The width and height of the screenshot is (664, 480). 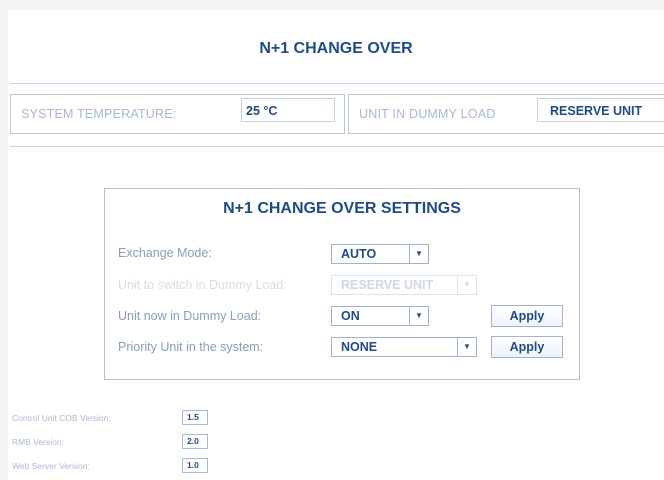 I want to click on exchange-mode-select: AUTO ▼, so click(x=380, y=254).